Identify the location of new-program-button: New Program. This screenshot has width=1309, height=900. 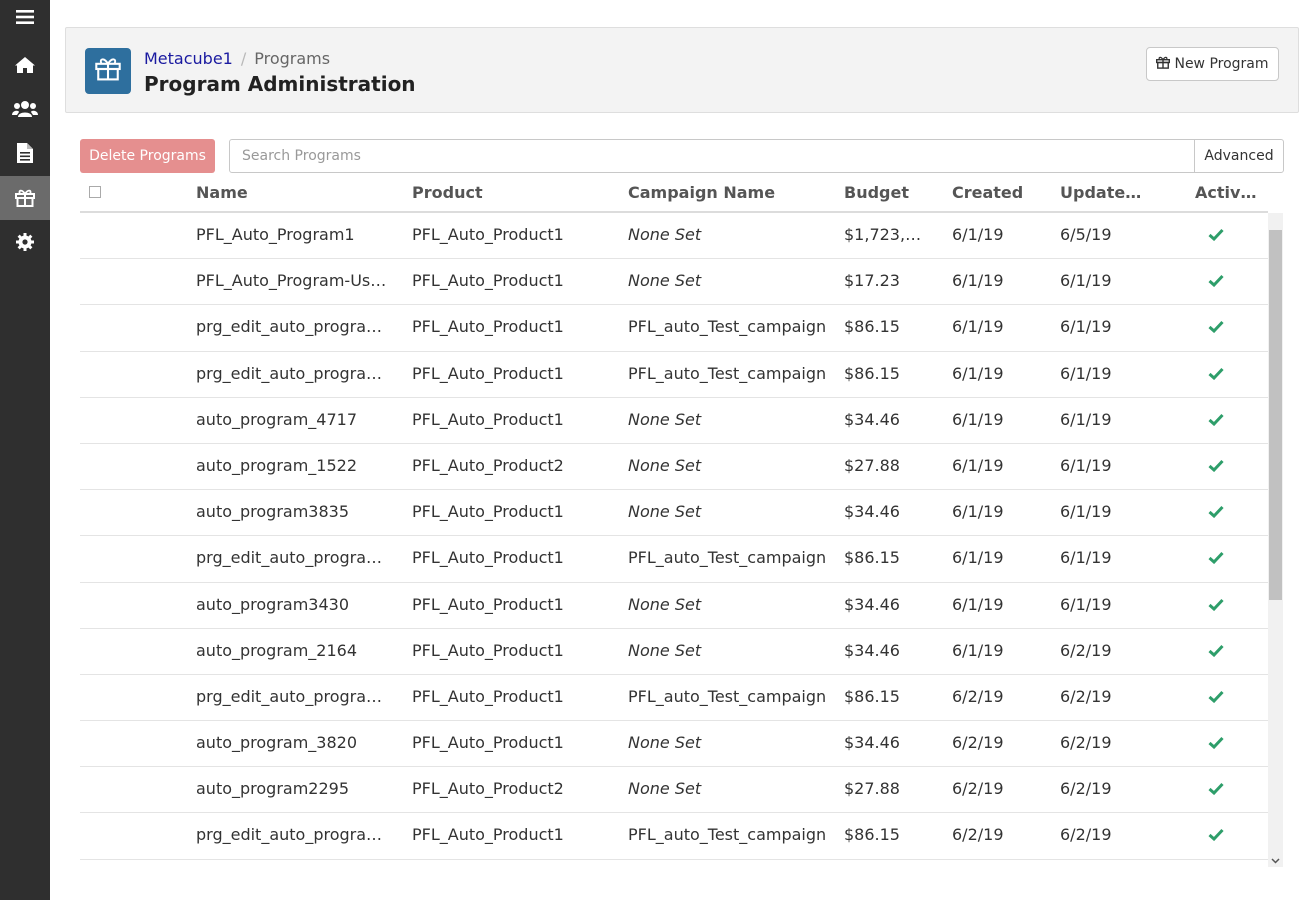
(1212, 64).